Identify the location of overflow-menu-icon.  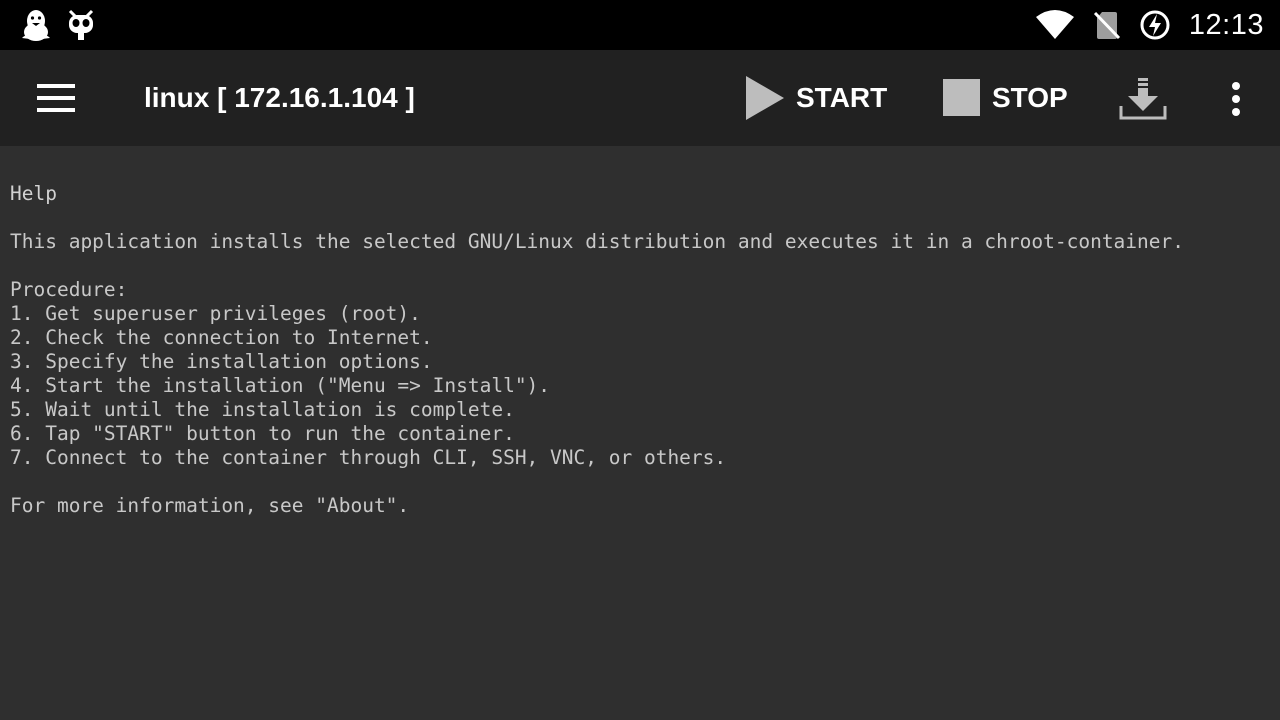
(1236, 99).